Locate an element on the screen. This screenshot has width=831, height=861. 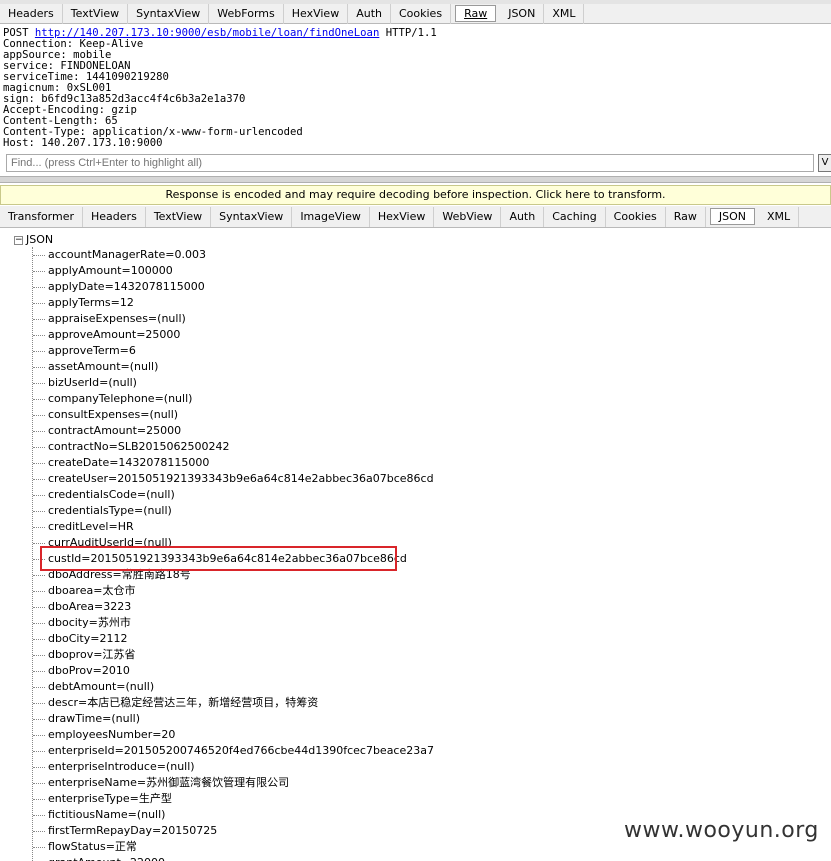
json-tree-root: − JSON is located at coordinates (33, 240).